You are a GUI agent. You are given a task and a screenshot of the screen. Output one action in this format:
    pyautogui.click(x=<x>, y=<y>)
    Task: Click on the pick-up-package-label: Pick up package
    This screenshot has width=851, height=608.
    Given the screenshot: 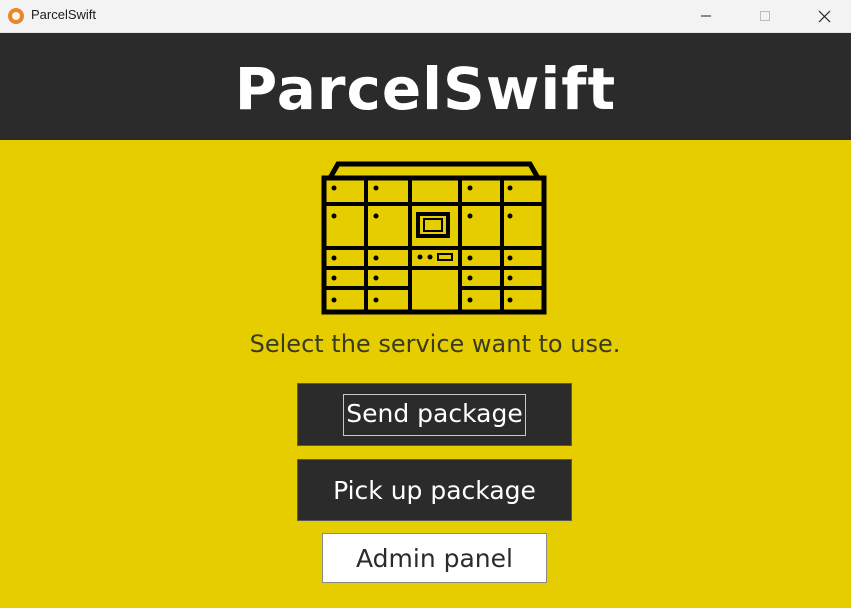 What is the action you would take?
    pyautogui.click(x=434, y=490)
    